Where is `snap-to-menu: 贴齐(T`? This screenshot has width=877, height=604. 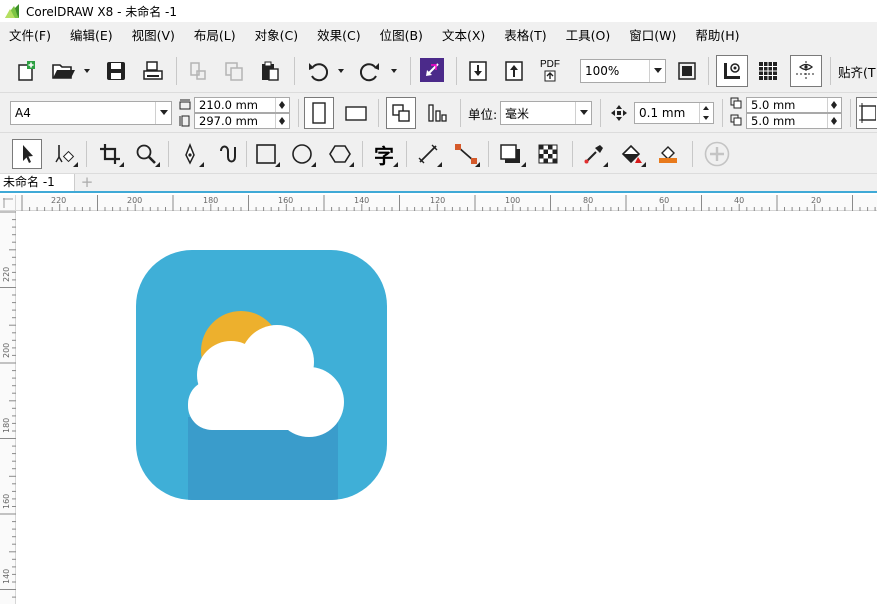
snap-to-menu: 贴齐(T is located at coordinates (857, 71).